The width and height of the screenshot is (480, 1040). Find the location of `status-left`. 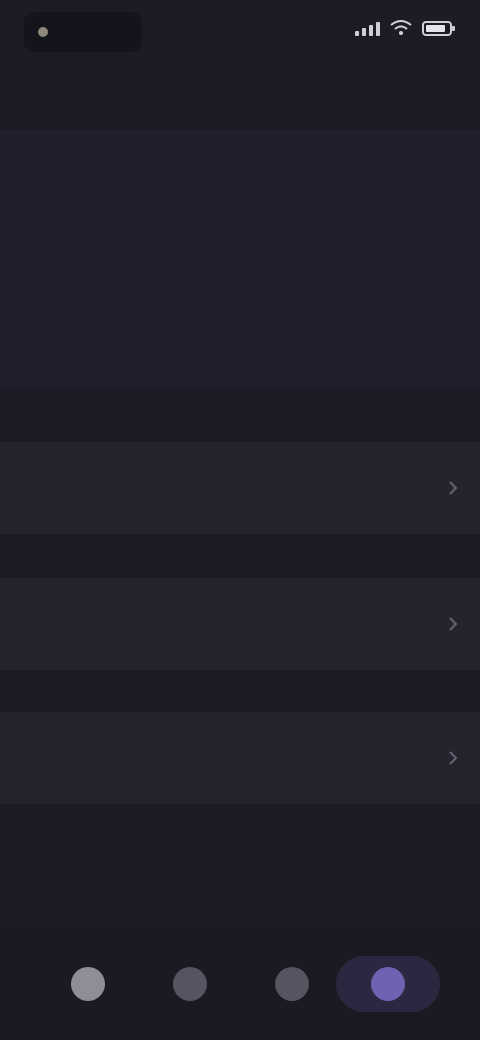

status-left is located at coordinates (83, 32).